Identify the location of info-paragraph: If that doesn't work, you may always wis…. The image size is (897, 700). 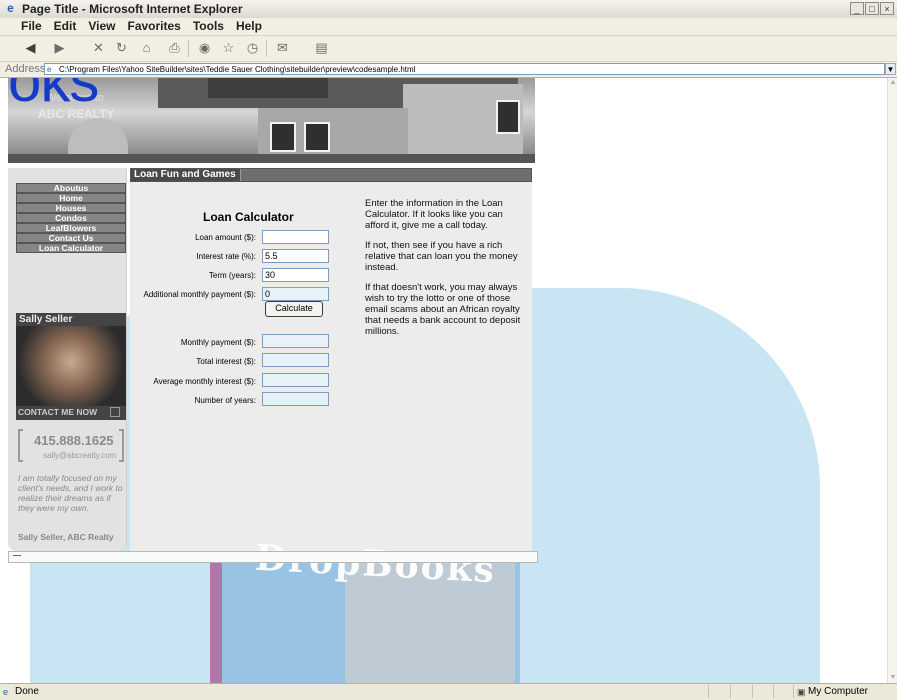
(443, 309).